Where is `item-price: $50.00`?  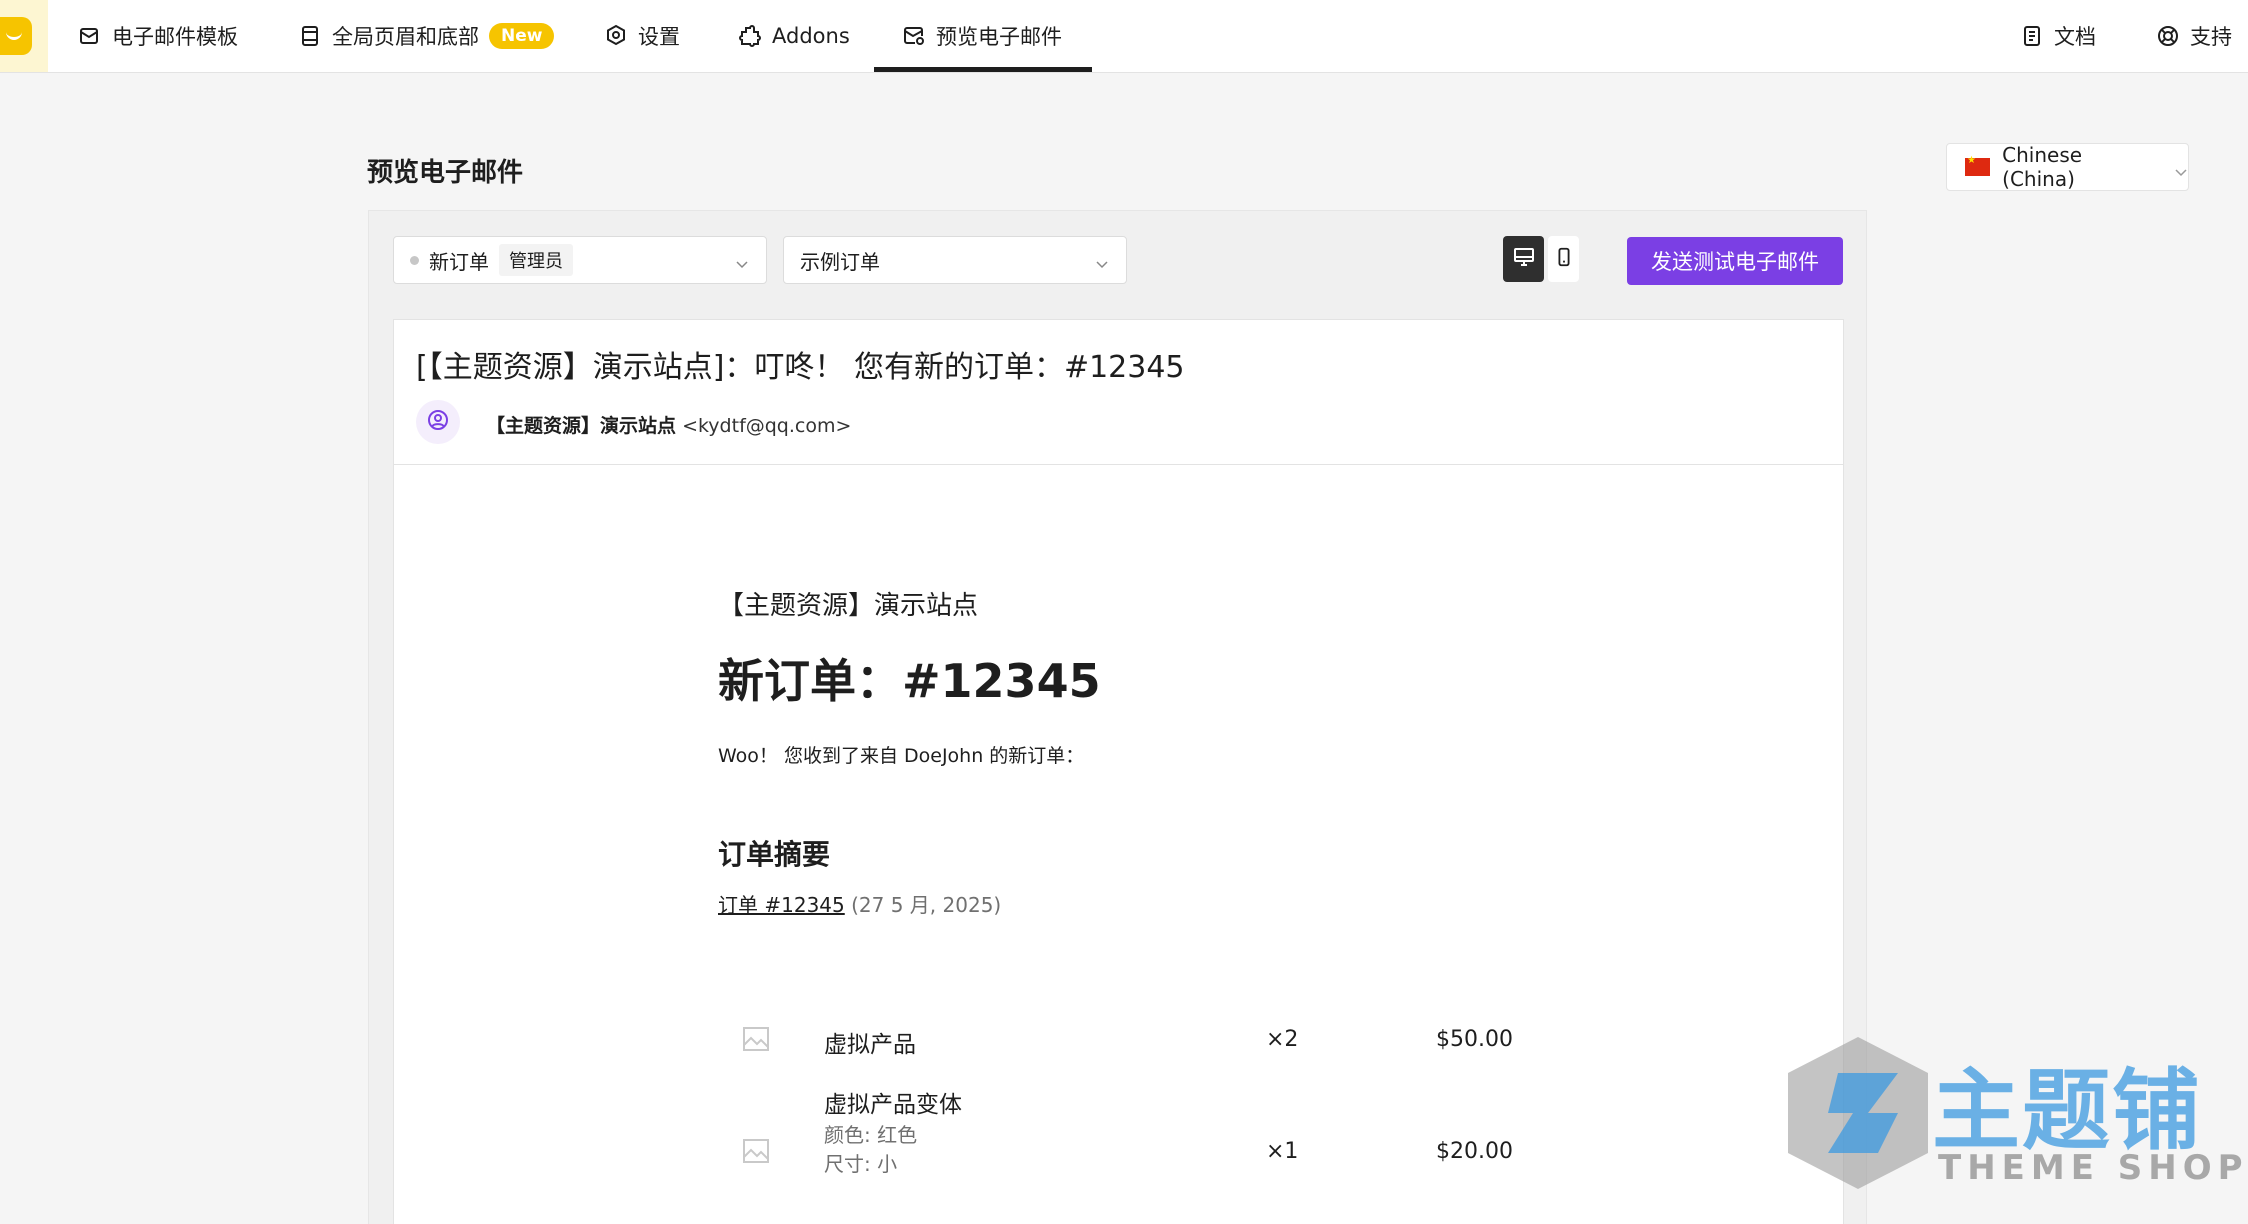
item-price: $50.00 is located at coordinates (1474, 1039).